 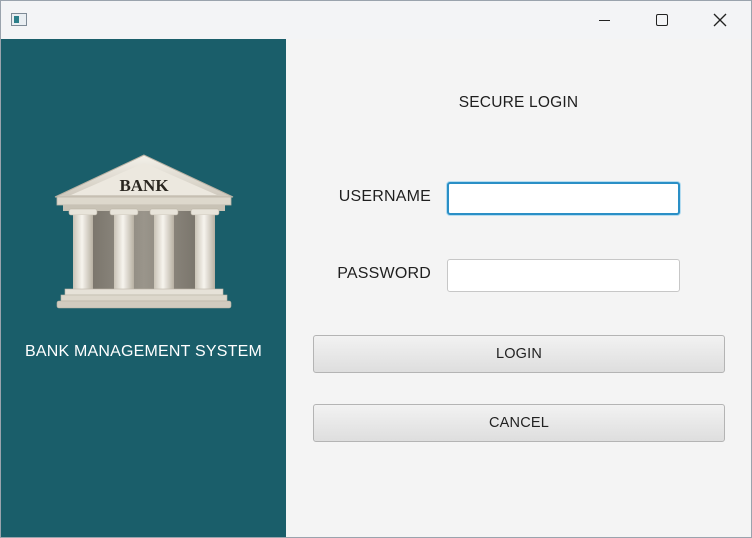 What do you see at coordinates (19, 19) in the screenshot?
I see `app-window-icon` at bounding box center [19, 19].